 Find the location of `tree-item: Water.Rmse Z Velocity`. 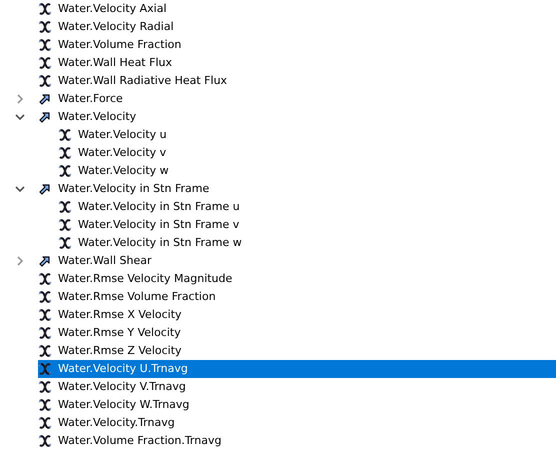

tree-item: Water.Rmse Z Velocity is located at coordinates (297, 351).